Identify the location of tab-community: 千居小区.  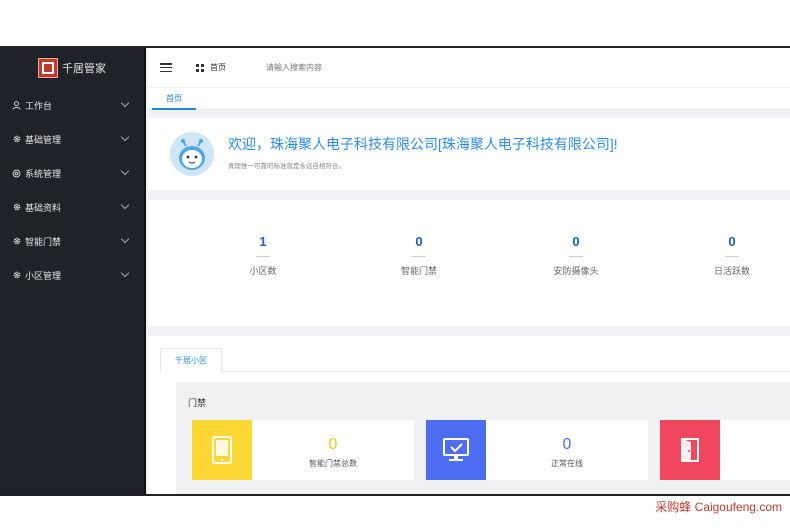
(191, 360).